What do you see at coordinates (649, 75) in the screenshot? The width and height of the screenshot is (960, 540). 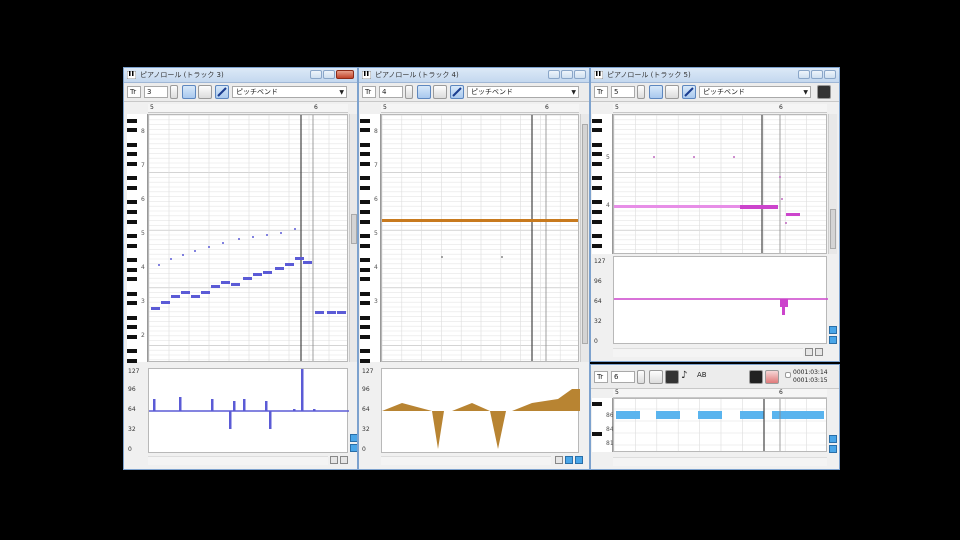 I see `window-title: ピアノロール (トラック 5)` at bounding box center [649, 75].